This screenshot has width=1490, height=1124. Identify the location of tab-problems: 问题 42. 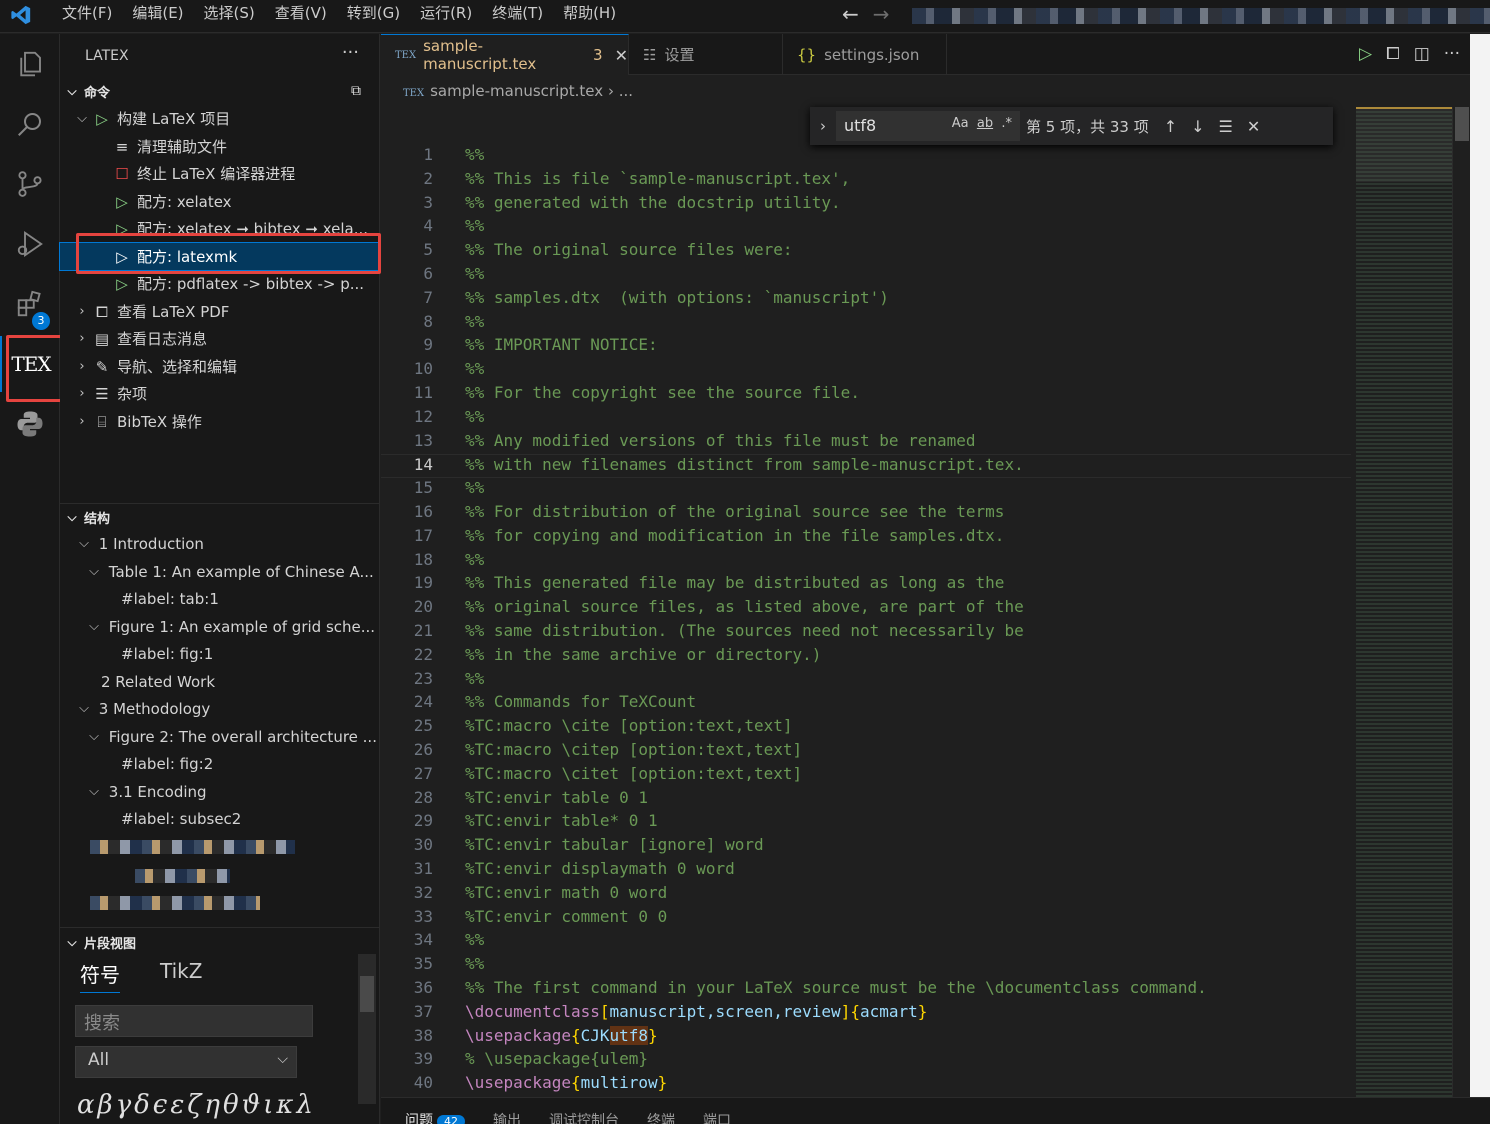
(435, 1117).